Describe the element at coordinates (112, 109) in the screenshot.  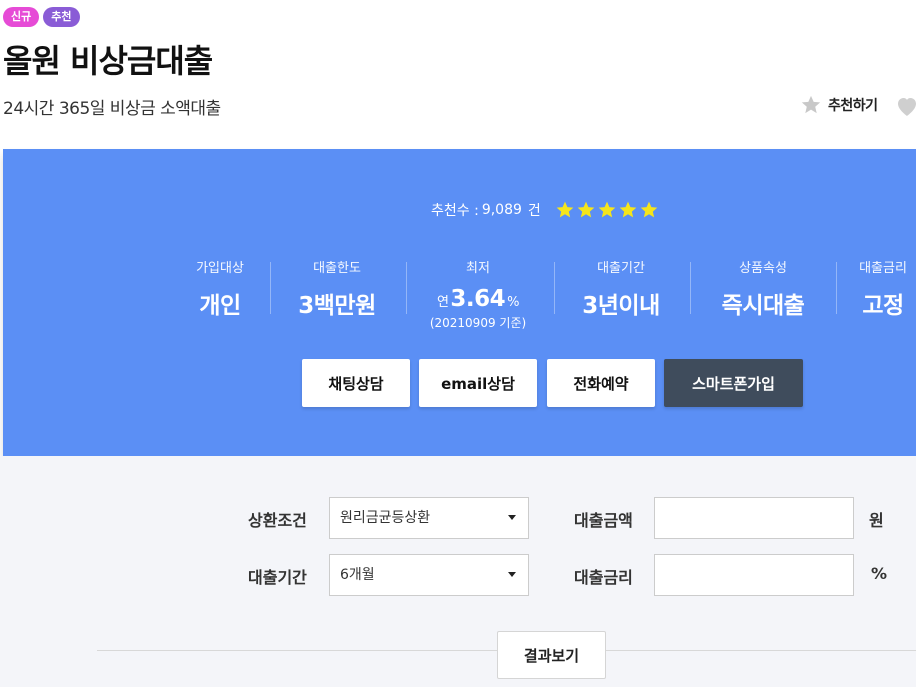
I see `product-subtitle: 24시간 365일 비상금 소액대출` at that location.